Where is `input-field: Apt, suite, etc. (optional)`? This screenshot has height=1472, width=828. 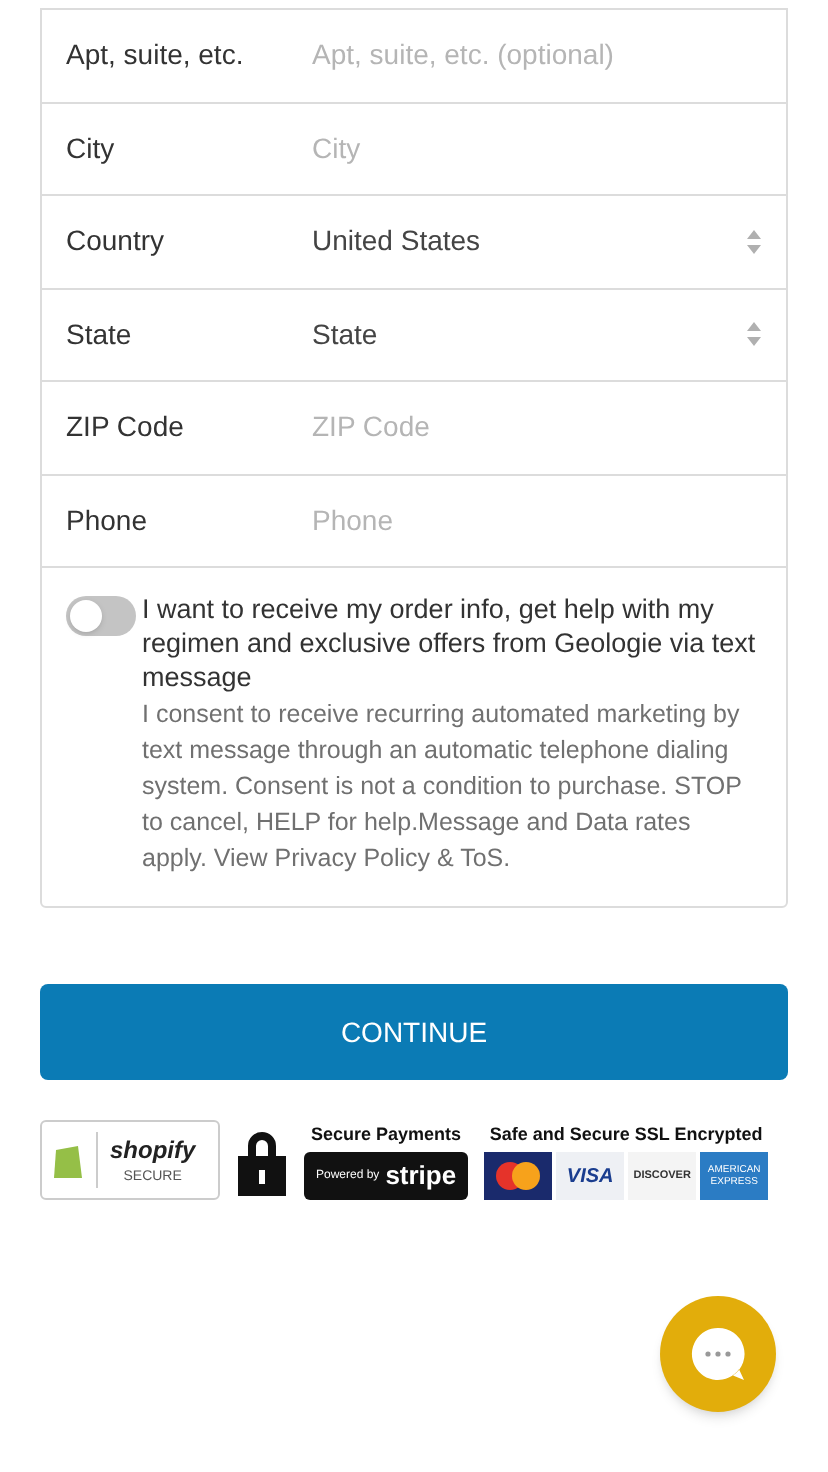 input-field: Apt, suite, etc. (optional) is located at coordinates (537, 55).